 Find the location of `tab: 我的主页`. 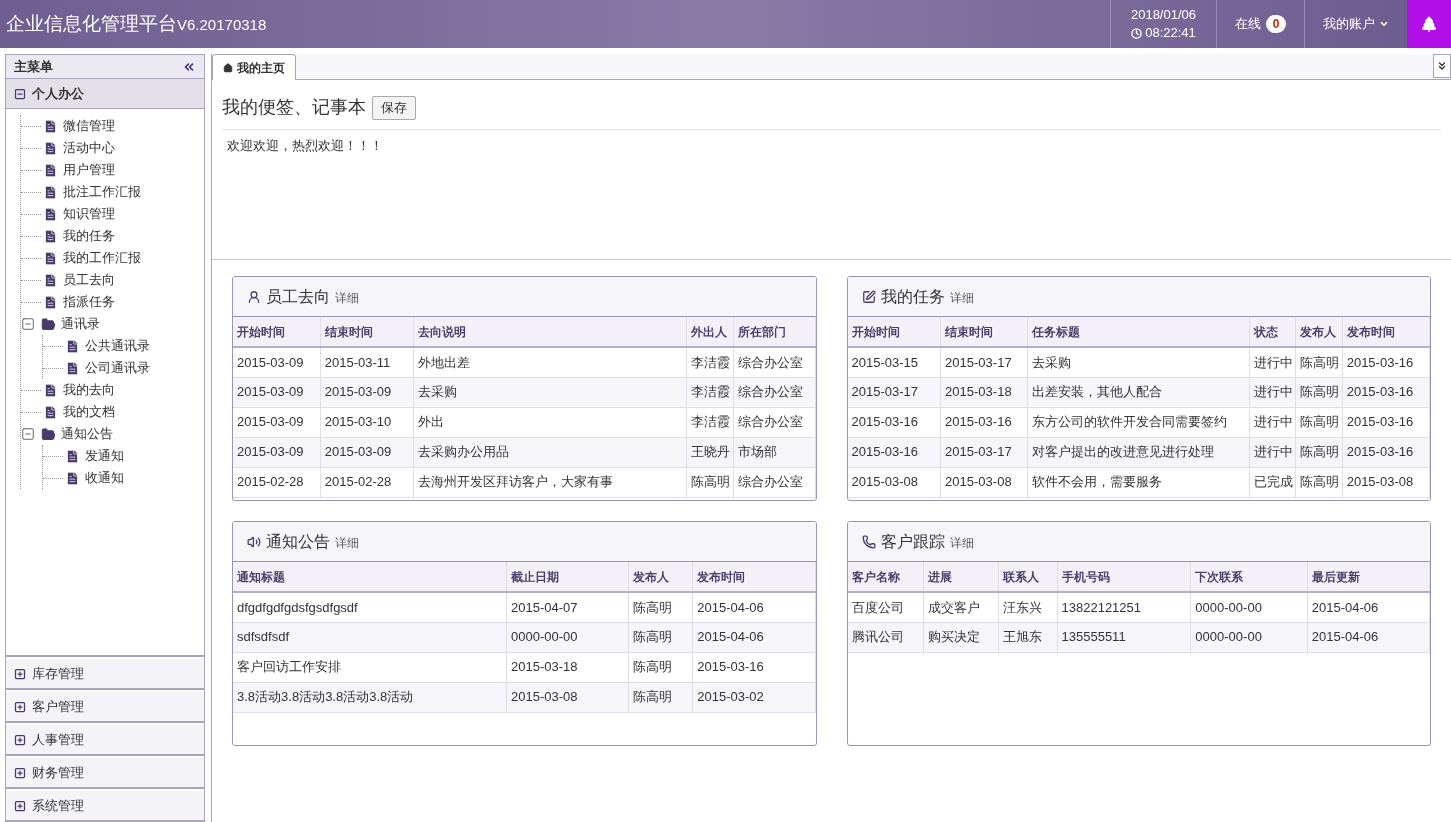

tab: 我的主页 is located at coordinates (254, 67).